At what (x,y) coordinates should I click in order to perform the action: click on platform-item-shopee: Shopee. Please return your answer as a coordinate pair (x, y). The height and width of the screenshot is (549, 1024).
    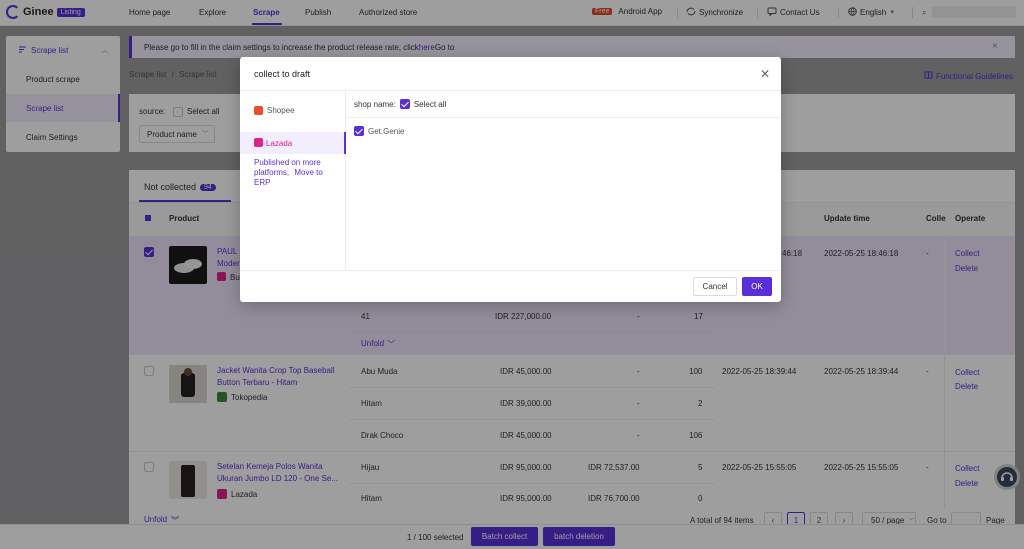
    Looking at the image, I should click on (274, 110).